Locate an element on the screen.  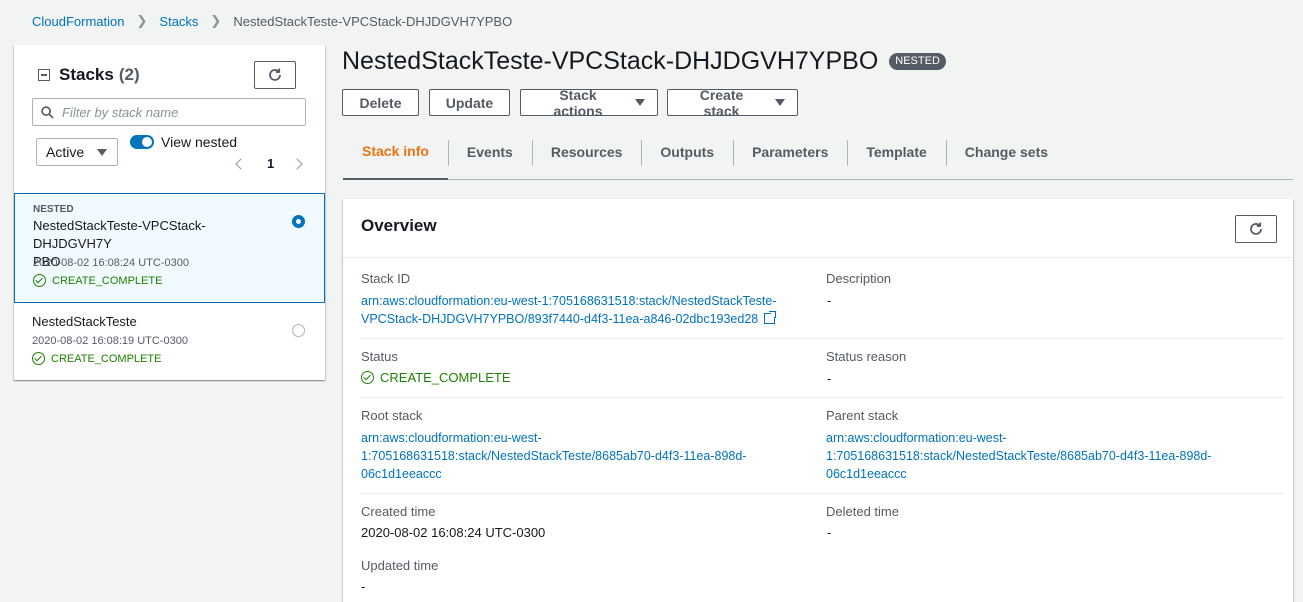
tab-label: Events is located at coordinates (489, 151).